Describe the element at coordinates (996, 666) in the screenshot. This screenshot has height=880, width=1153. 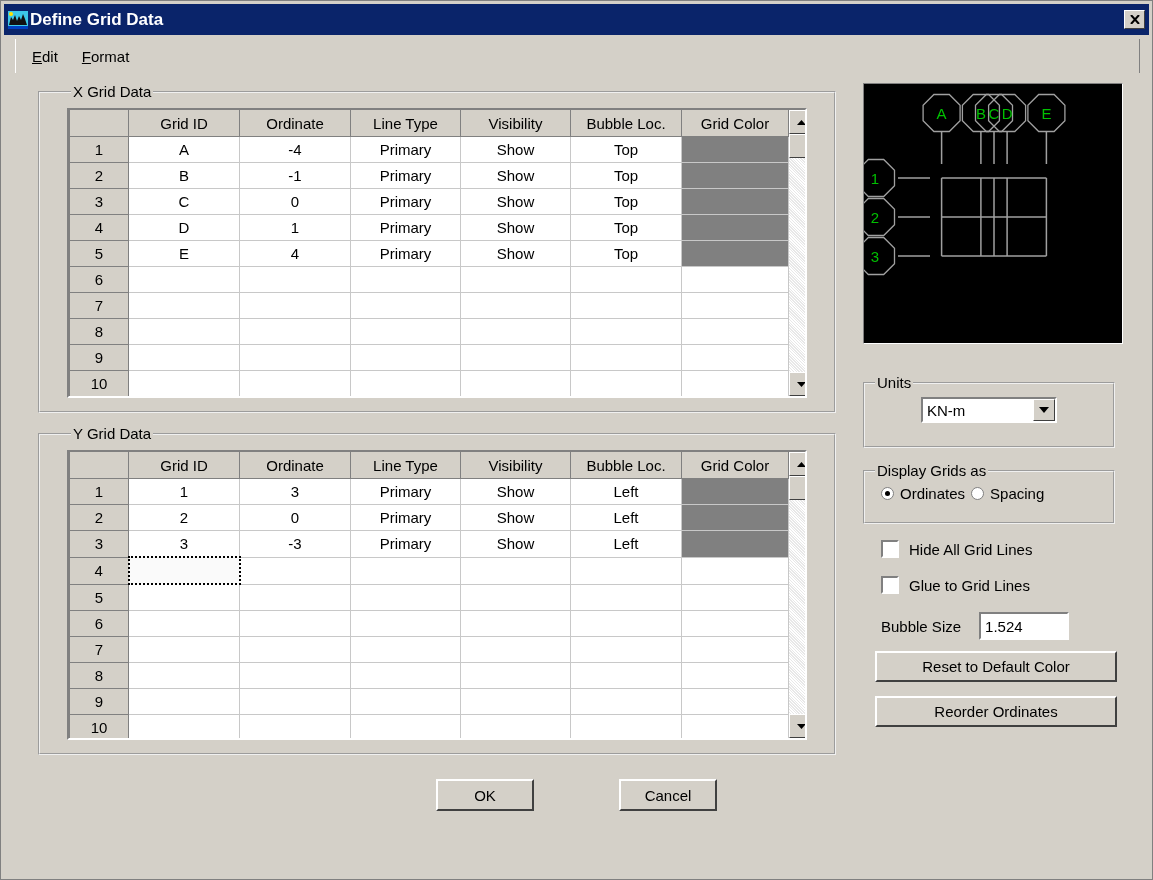
I see `action-button: Reset to Default Color` at that location.